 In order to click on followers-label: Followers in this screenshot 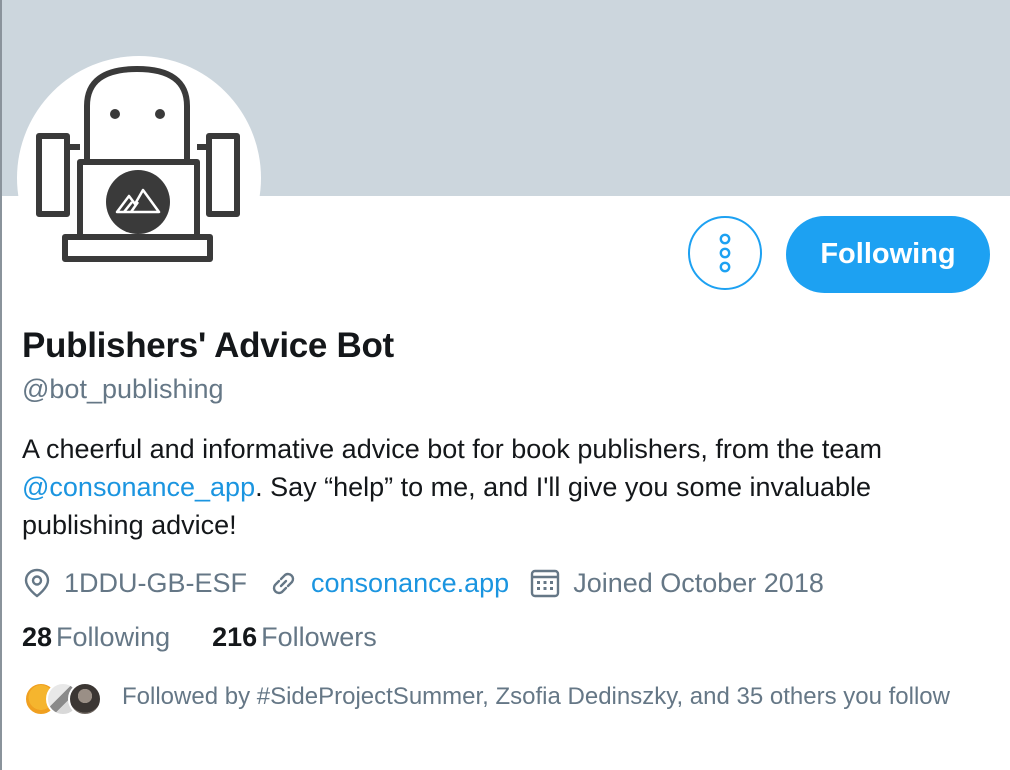, I will do `click(319, 637)`.